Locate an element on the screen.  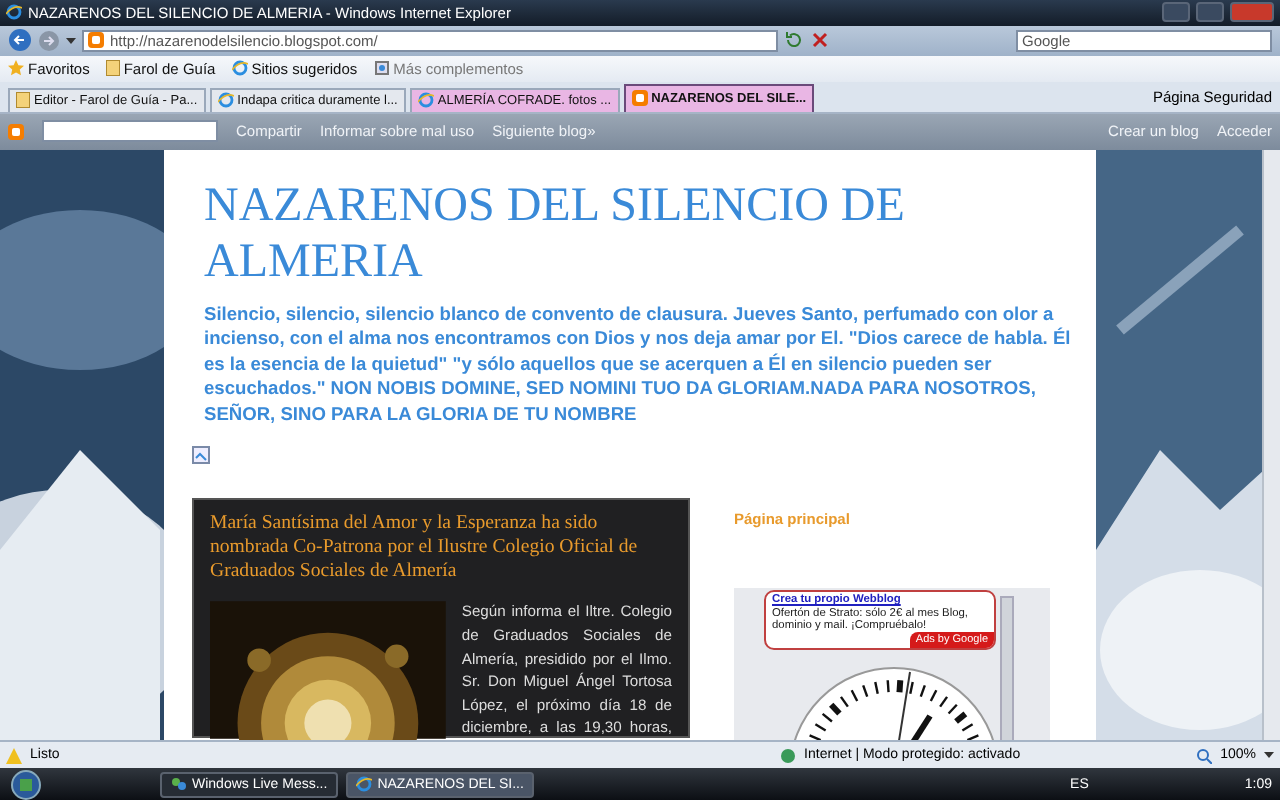
messenger-icon is located at coordinates (178, 784).